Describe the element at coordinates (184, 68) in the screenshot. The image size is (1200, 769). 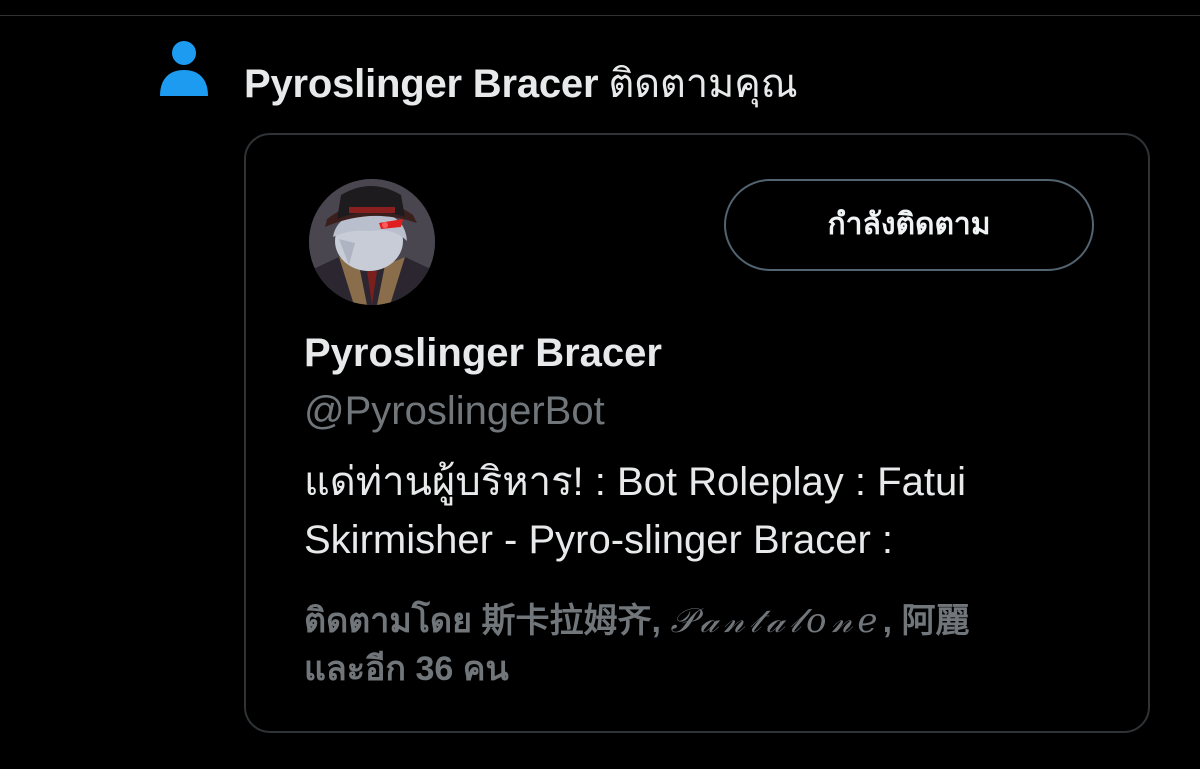
I see `person-icon` at that location.